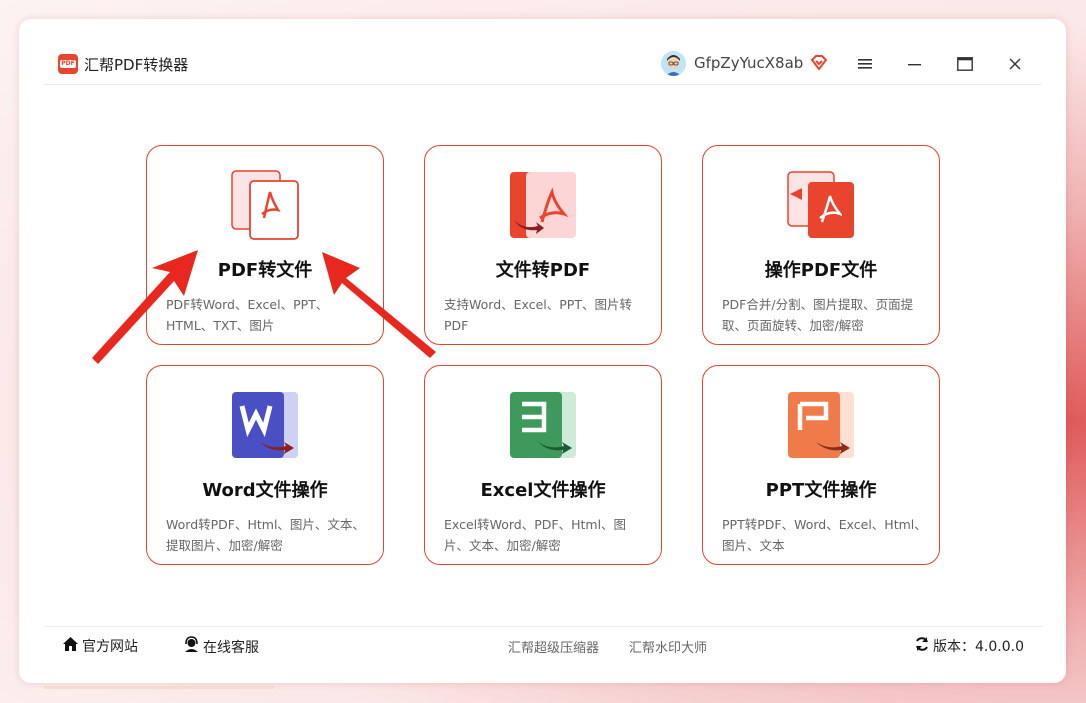 This screenshot has height=703, width=1086. Describe the element at coordinates (264, 307) in the screenshot. I see `annotation-arrows` at that location.